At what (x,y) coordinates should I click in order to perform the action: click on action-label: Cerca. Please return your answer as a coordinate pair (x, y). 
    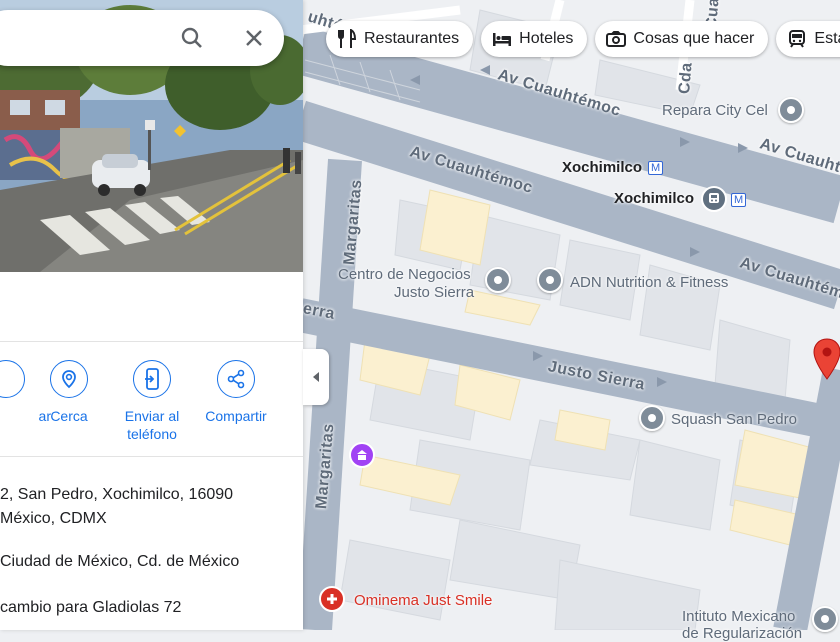
    Looking at the image, I should click on (69, 416).